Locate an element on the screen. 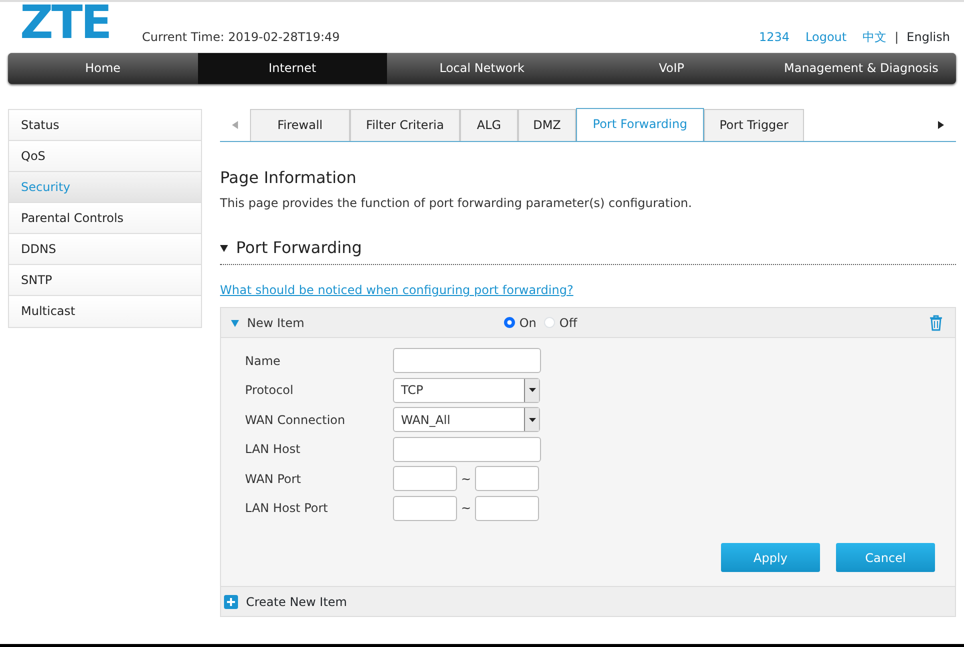  scroll-left-icon is located at coordinates (235, 125).